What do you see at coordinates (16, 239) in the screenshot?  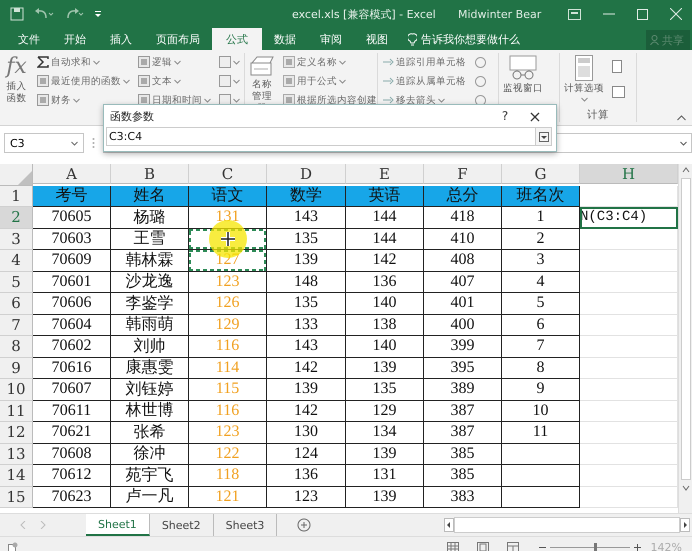 I see `row-header: 3` at bounding box center [16, 239].